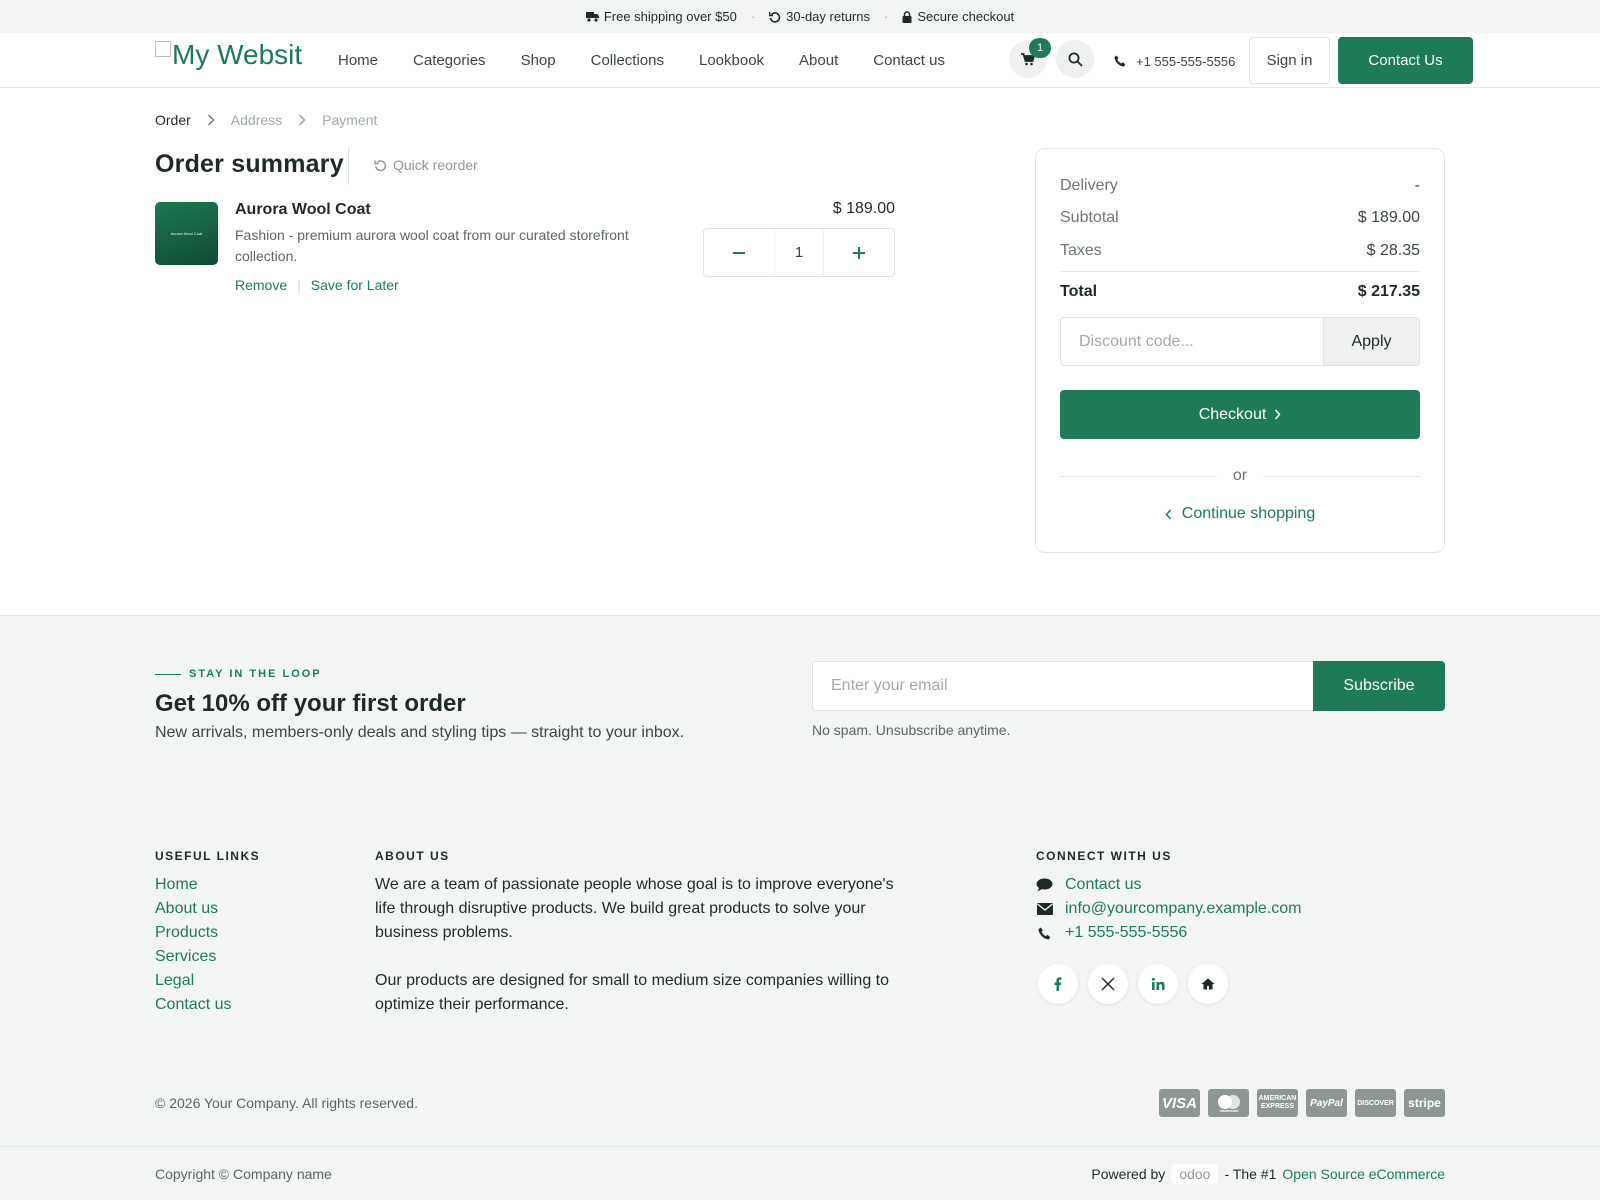 The width and height of the screenshot is (1600, 1200). I want to click on x-twitter-link, so click(1108, 984).